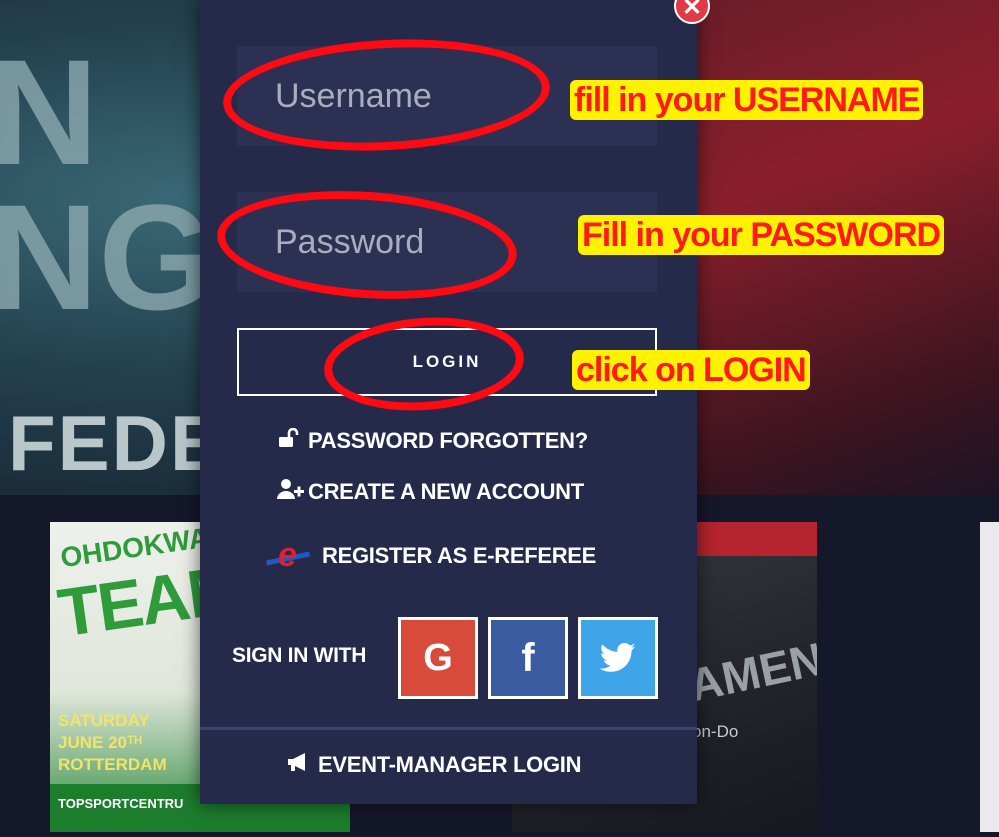 This screenshot has height=837, width=999. Describe the element at coordinates (112, 742) in the screenshot. I see `event-card-date: SATURDAY JUNE 20ᵀᴴ ROTTERDAM` at that location.